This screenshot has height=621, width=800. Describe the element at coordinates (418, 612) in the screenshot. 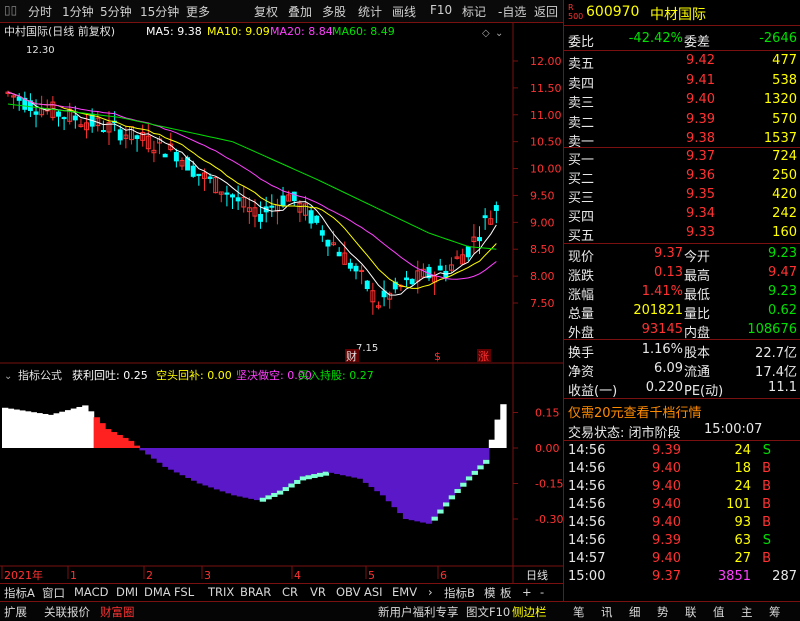

I see `toolbar-tab: 新用户福利专享` at that location.